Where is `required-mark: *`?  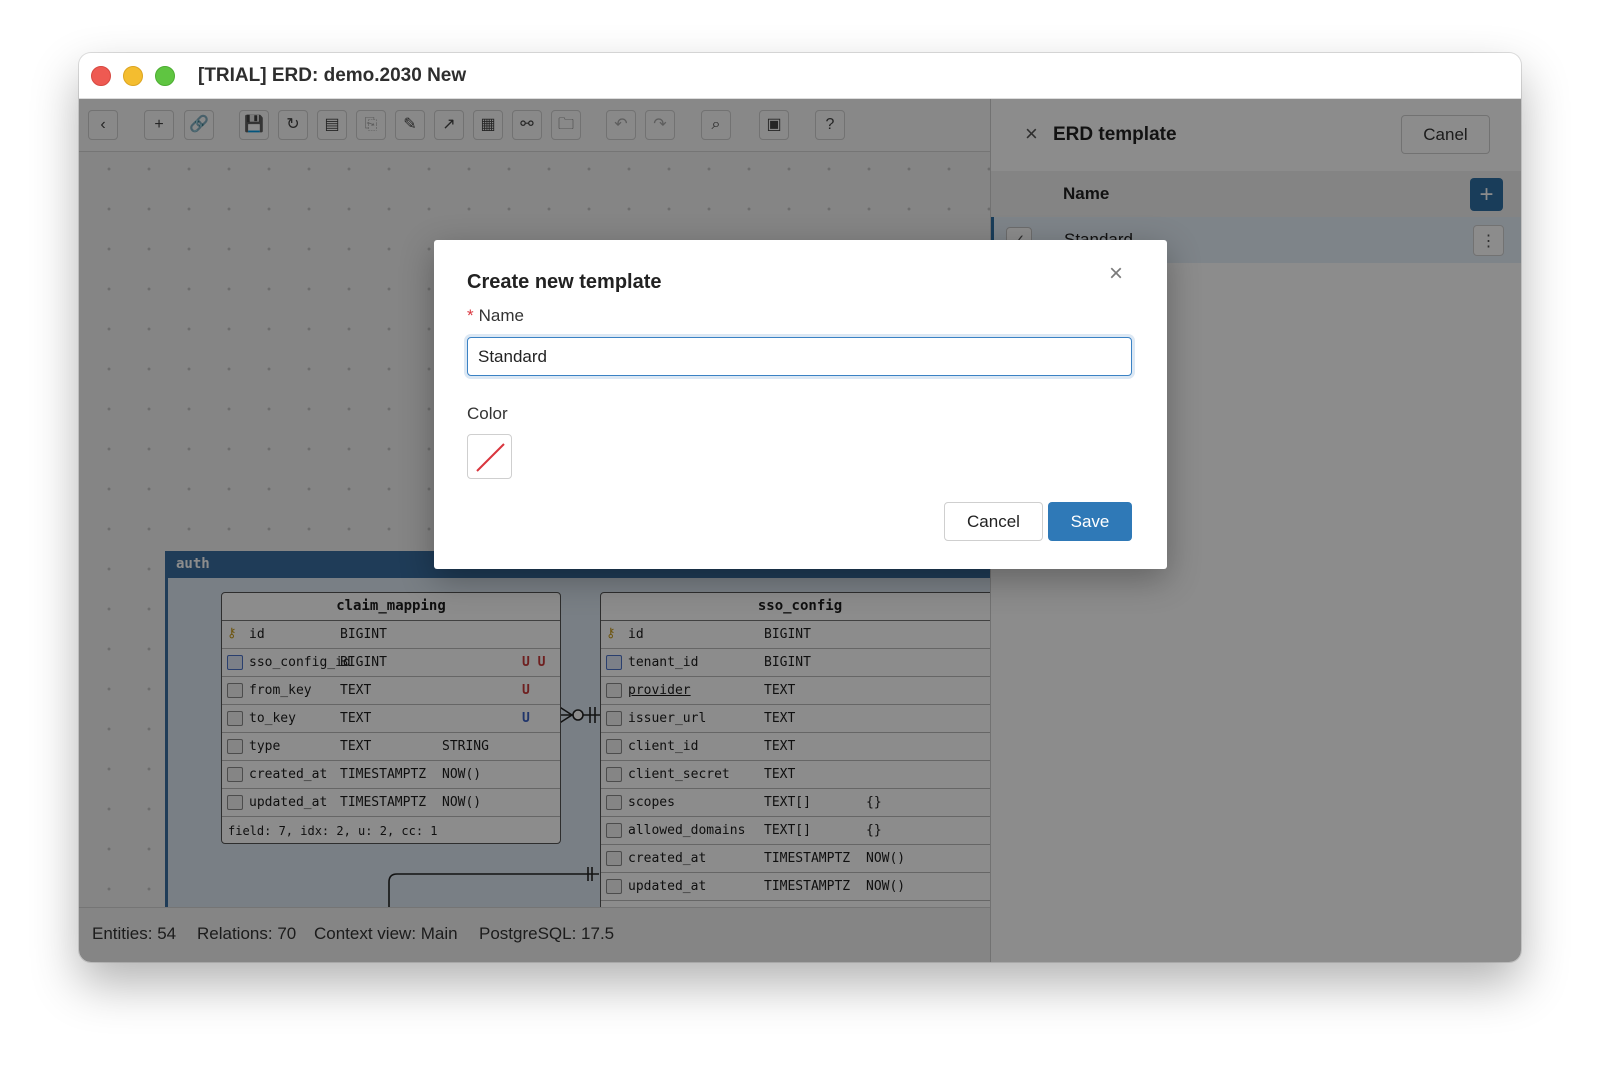 required-mark: * is located at coordinates (470, 315).